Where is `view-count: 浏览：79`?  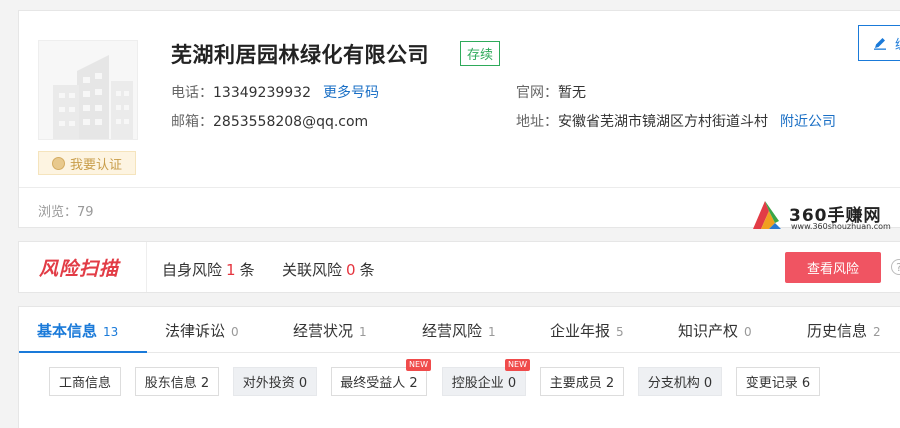 view-count: 浏览：79 is located at coordinates (66, 210).